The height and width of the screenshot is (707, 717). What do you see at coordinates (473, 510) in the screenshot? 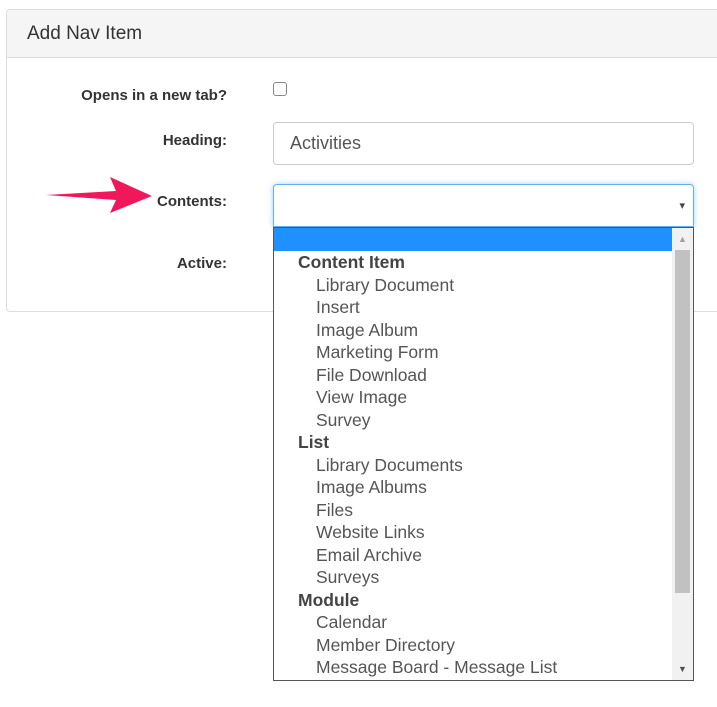
I see `dropdown-option: Files` at bounding box center [473, 510].